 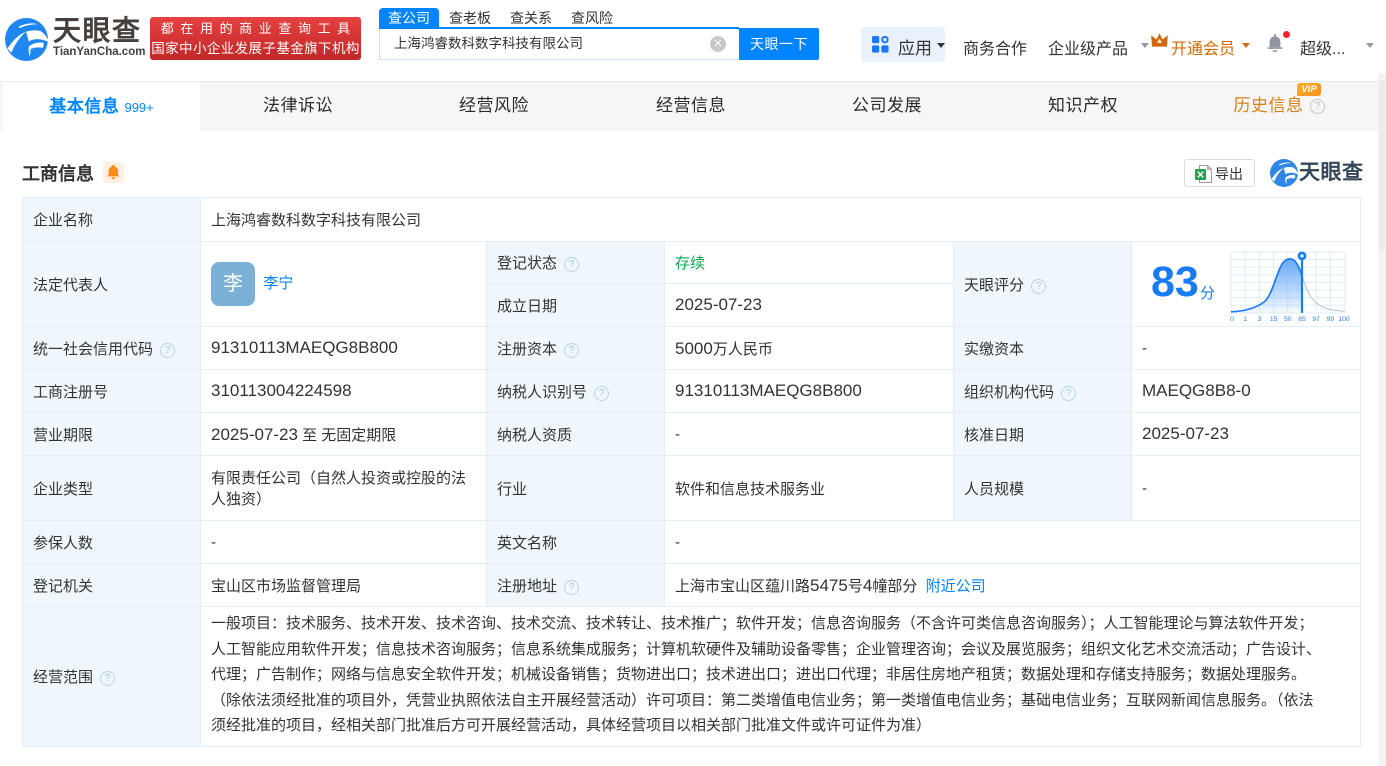 What do you see at coordinates (1274, 319) in the screenshot?
I see `svg-text: 15` at bounding box center [1274, 319].